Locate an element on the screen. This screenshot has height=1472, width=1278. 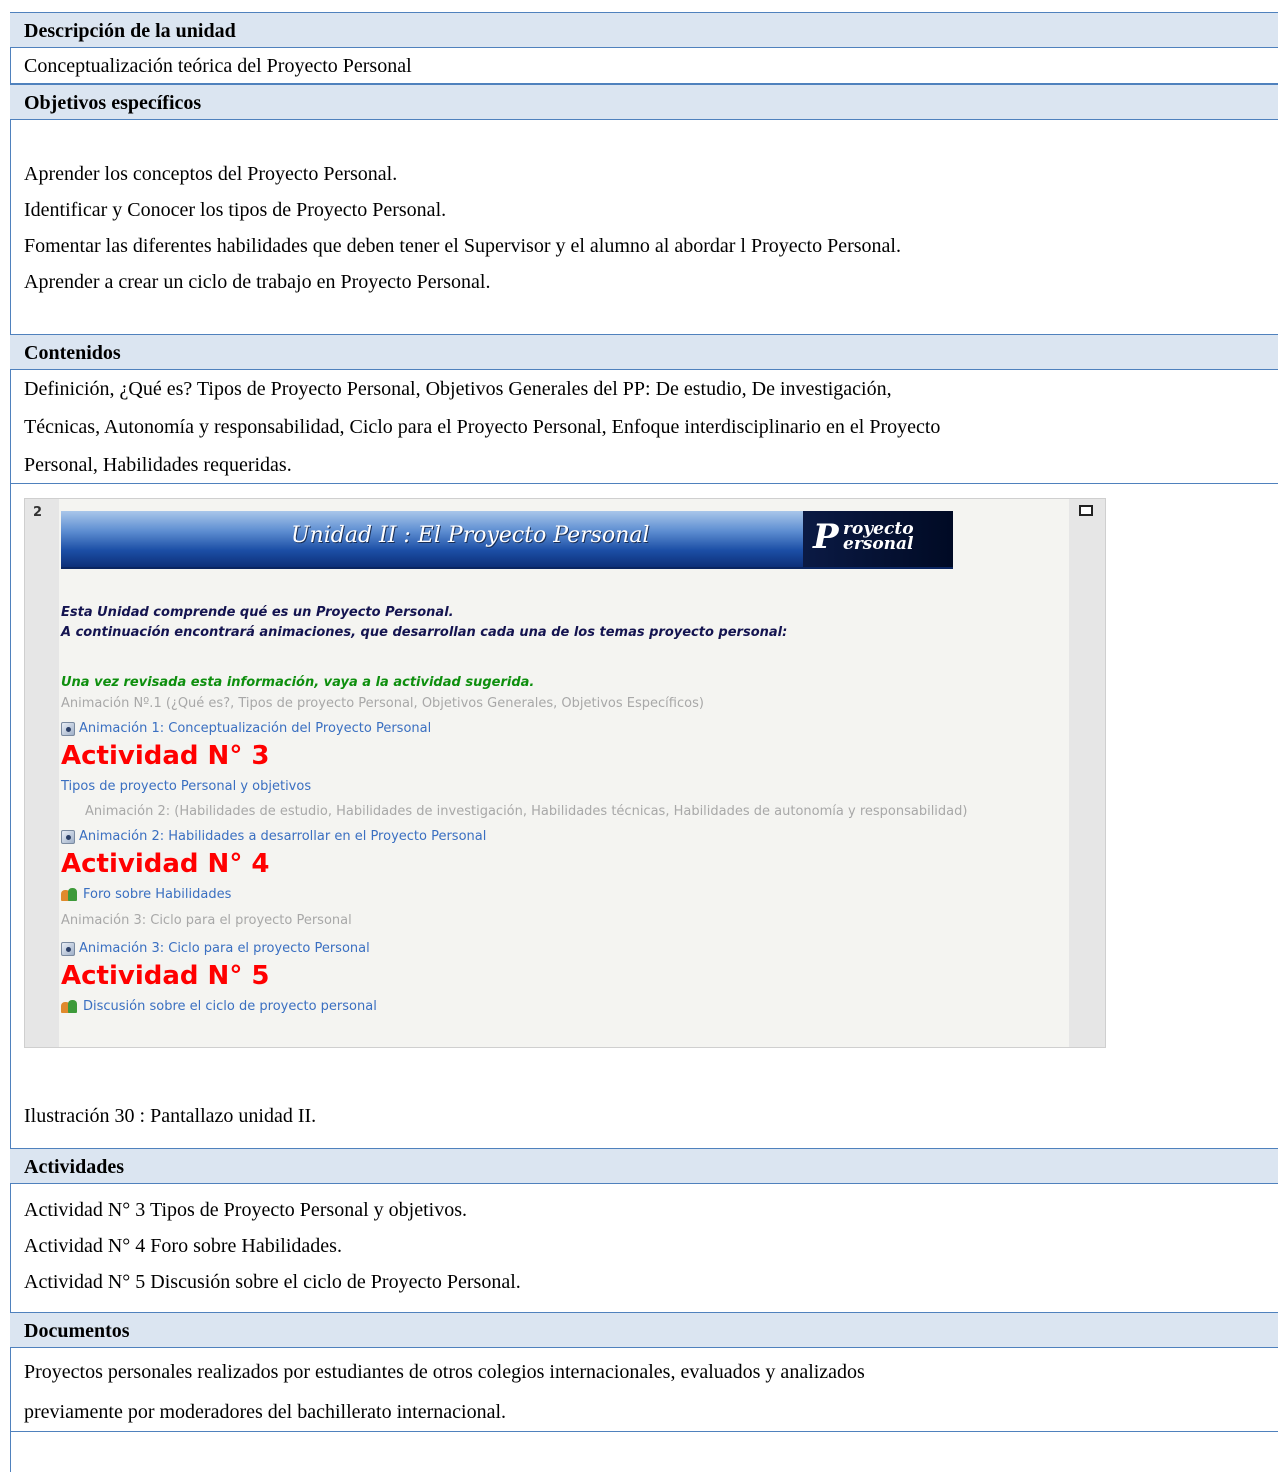
activity-3-link: Tipos de proyecto Personal y objetivos is located at coordinates (186, 786).